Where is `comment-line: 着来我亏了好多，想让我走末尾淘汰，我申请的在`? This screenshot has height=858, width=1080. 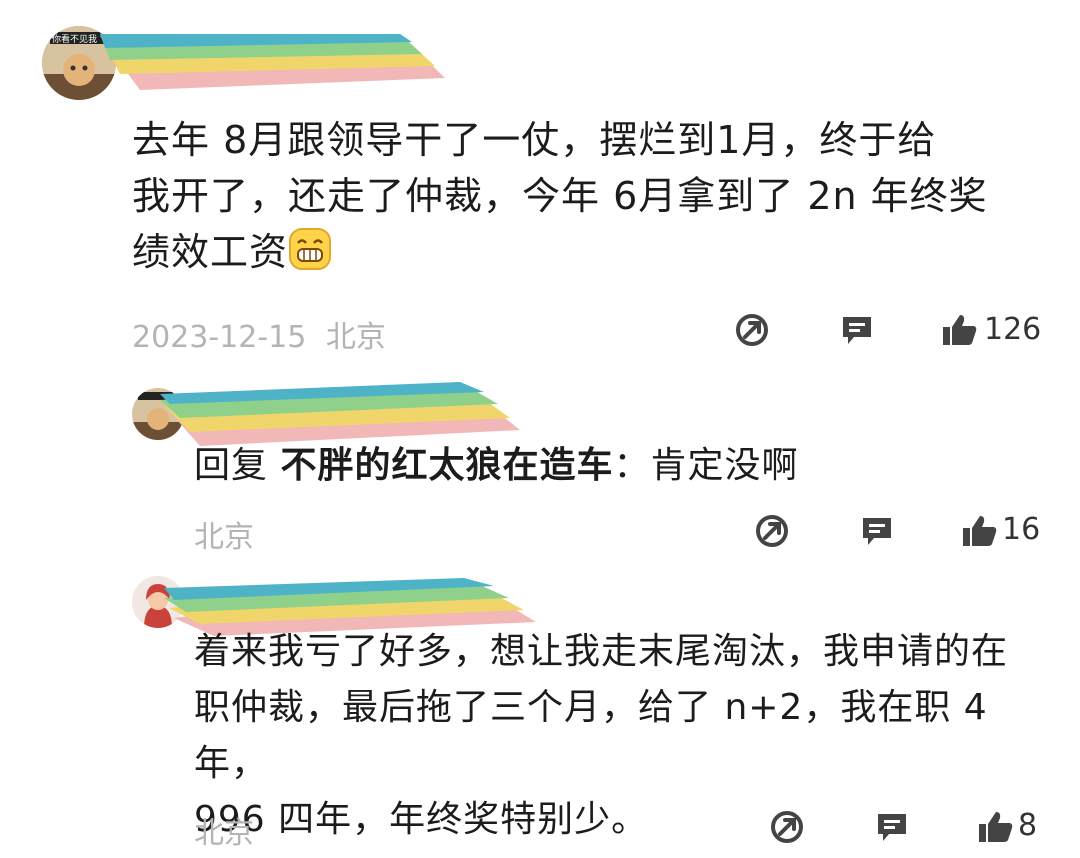 comment-line: 着来我亏了好多，想让我走末尾淘汰，我申请的在 is located at coordinates (601, 651).